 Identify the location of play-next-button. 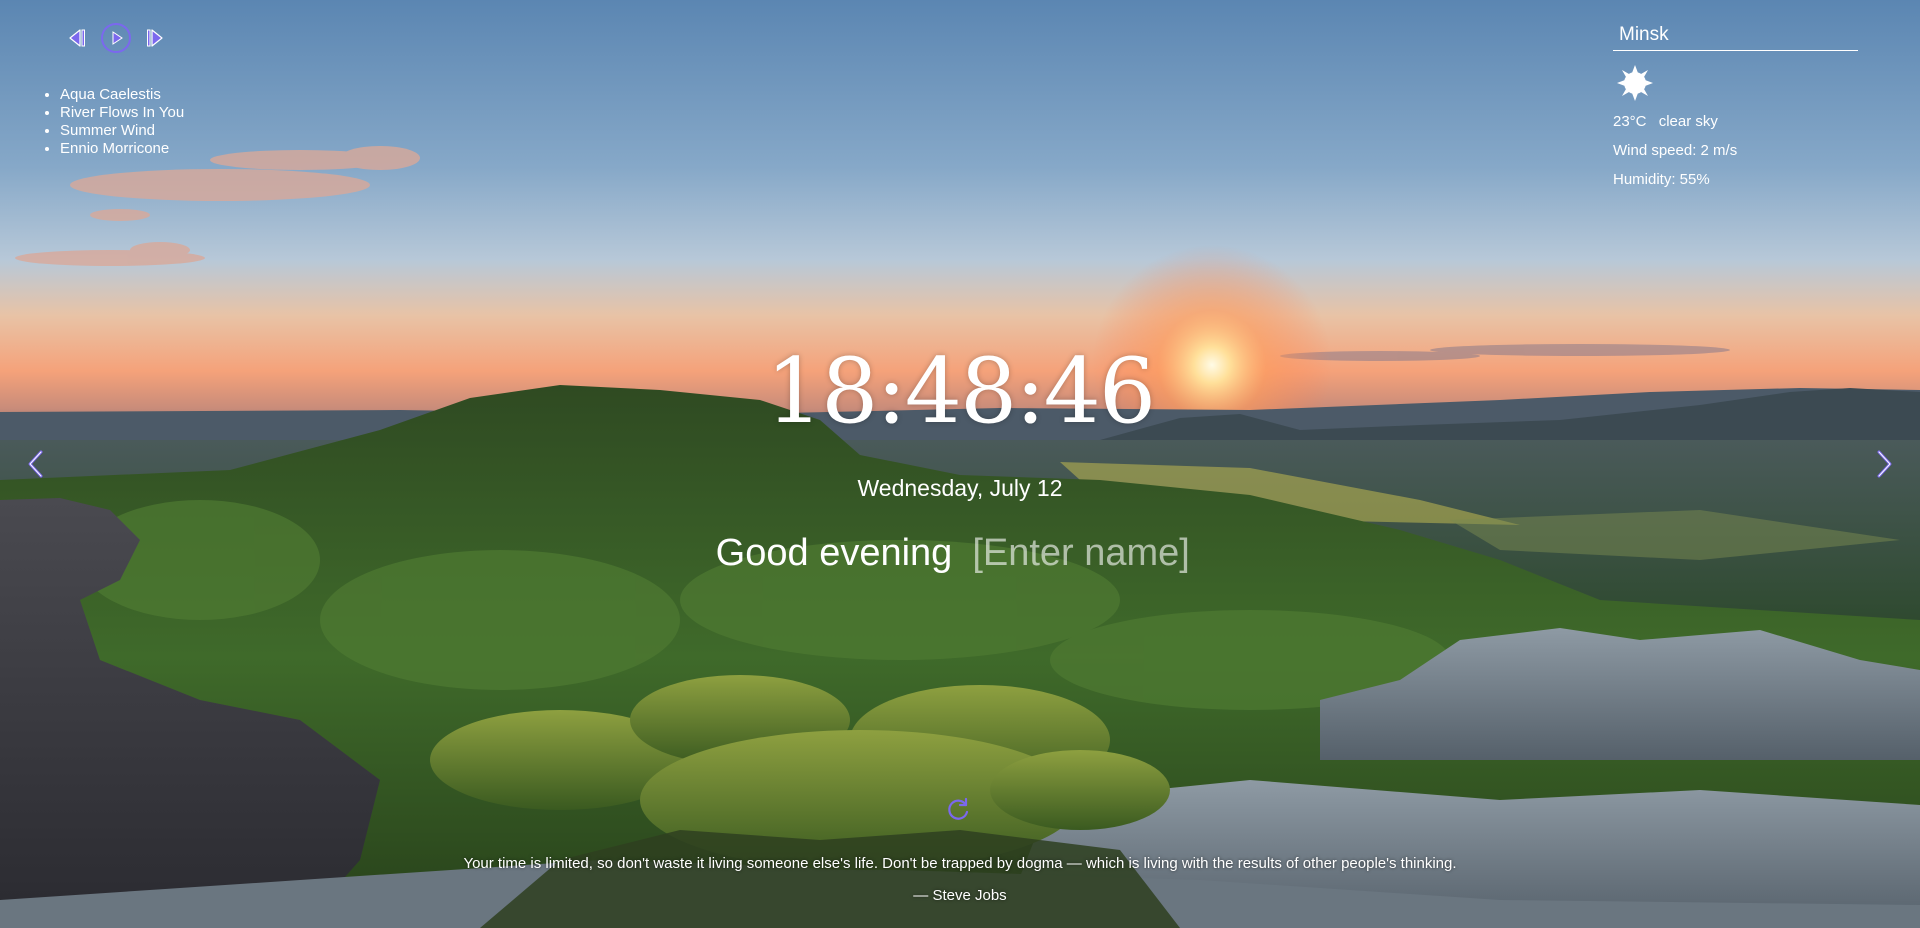
(156, 38).